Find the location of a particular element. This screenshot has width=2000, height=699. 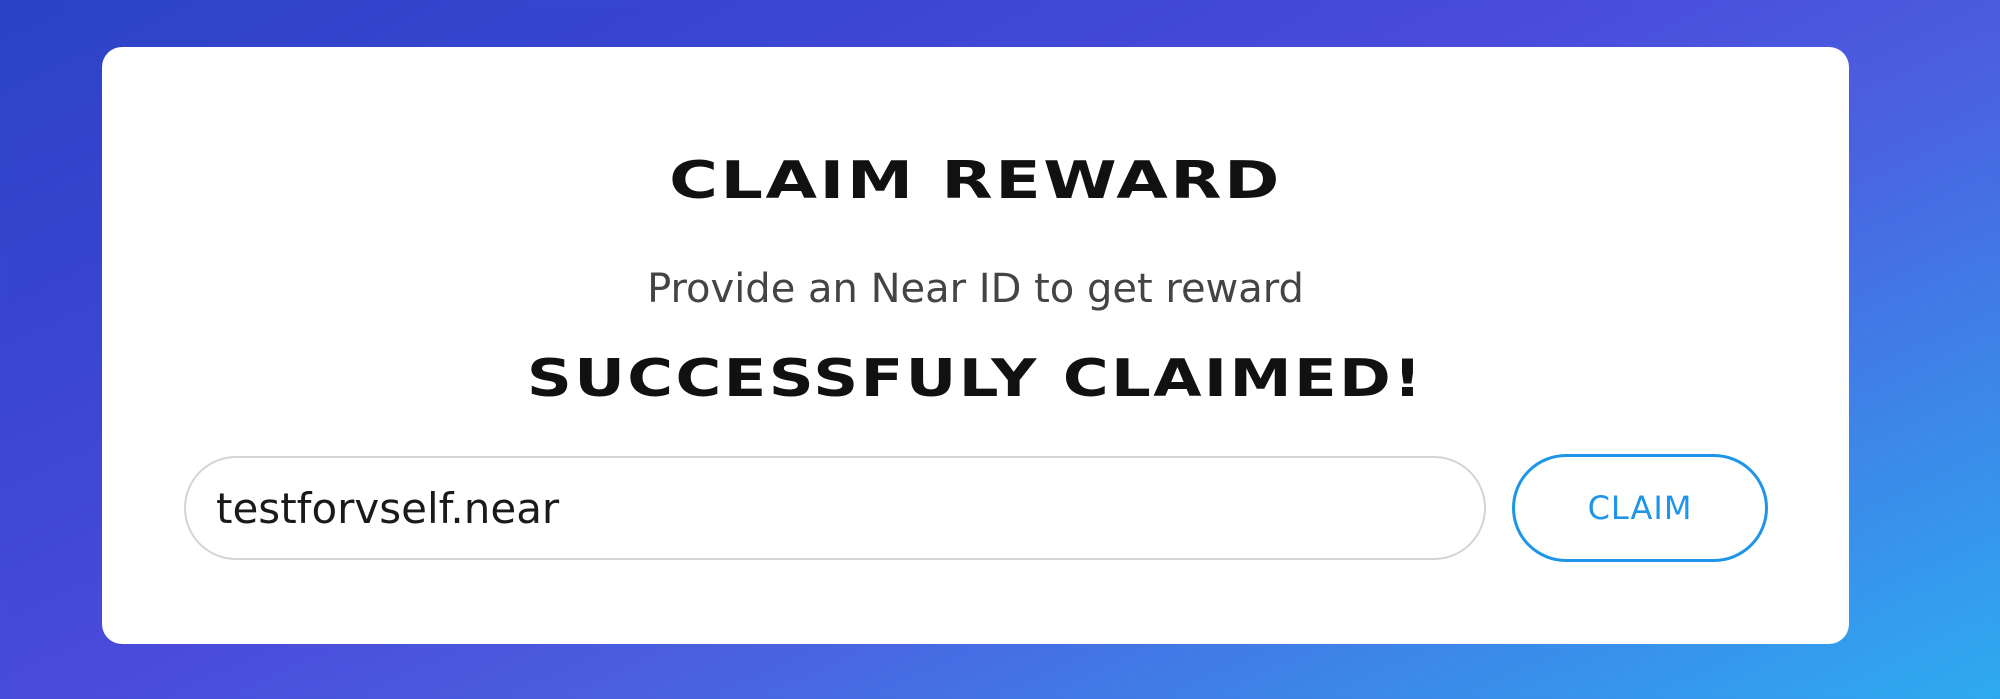

near-id-input is located at coordinates (835, 508).